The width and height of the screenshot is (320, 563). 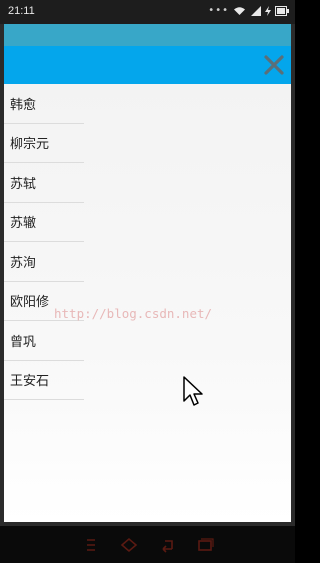 I want to click on back-icon, so click(x=167, y=545).